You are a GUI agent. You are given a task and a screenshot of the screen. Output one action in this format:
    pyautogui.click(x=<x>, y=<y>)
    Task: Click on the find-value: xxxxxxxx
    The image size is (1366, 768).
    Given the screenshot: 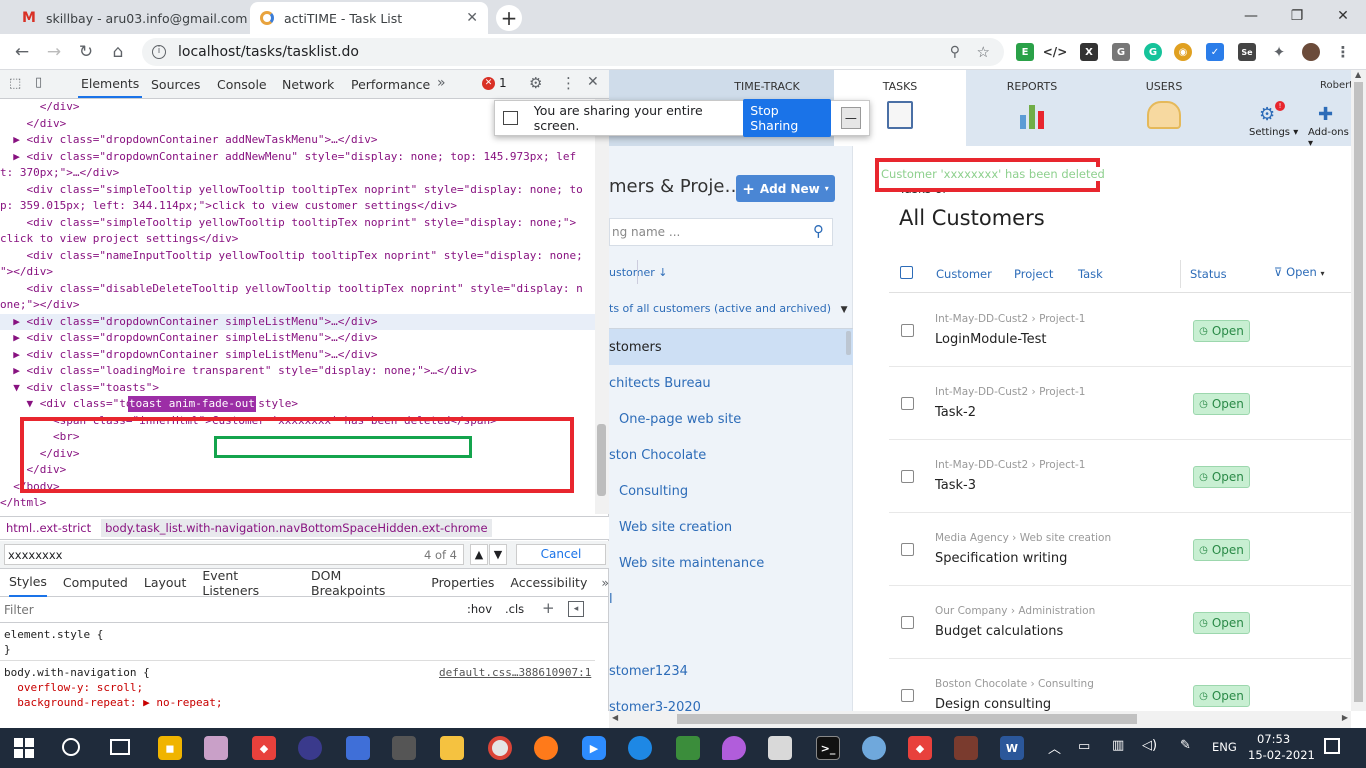 What is the action you would take?
    pyautogui.click(x=35, y=555)
    